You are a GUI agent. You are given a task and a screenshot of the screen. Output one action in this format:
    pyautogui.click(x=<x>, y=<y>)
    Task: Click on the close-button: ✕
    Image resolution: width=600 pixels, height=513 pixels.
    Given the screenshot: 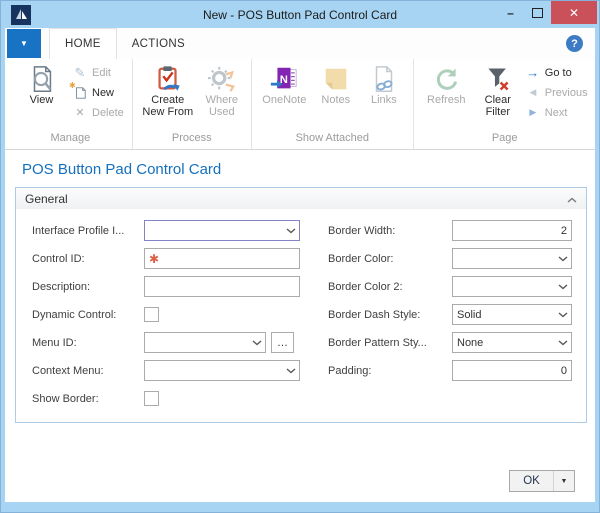 What is the action you would take?
    pyautogui.click(x=574, y=12)
    